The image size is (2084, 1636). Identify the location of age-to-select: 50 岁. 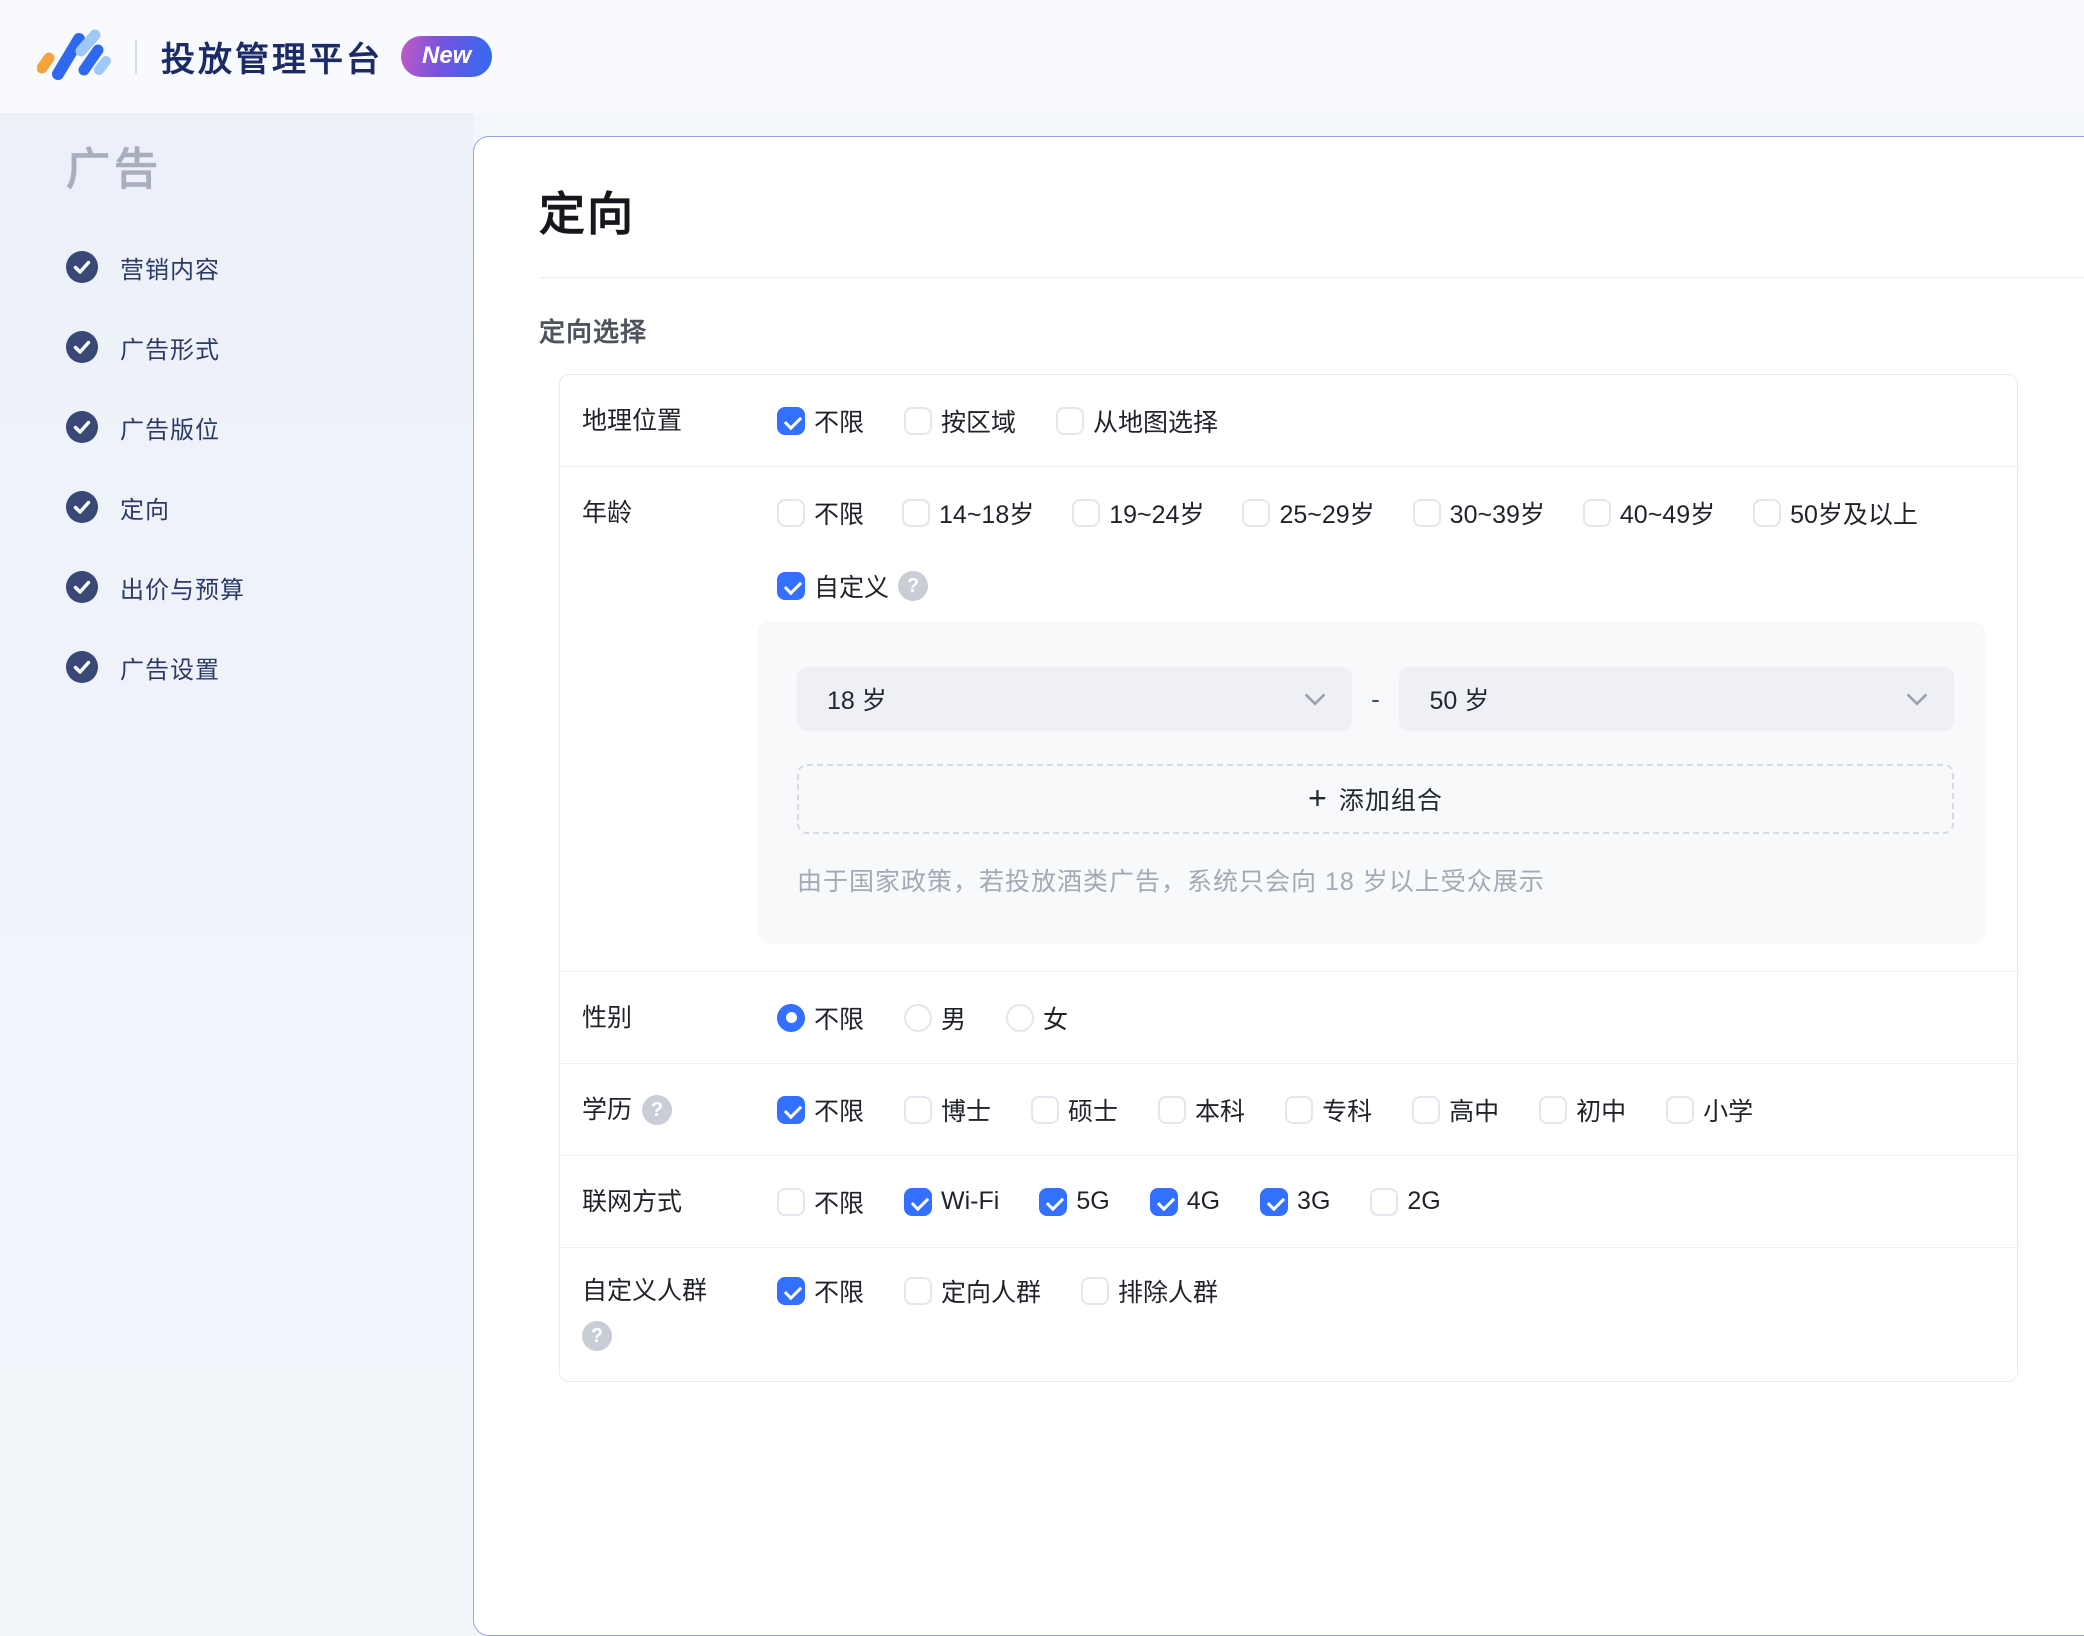
(1676, 699).